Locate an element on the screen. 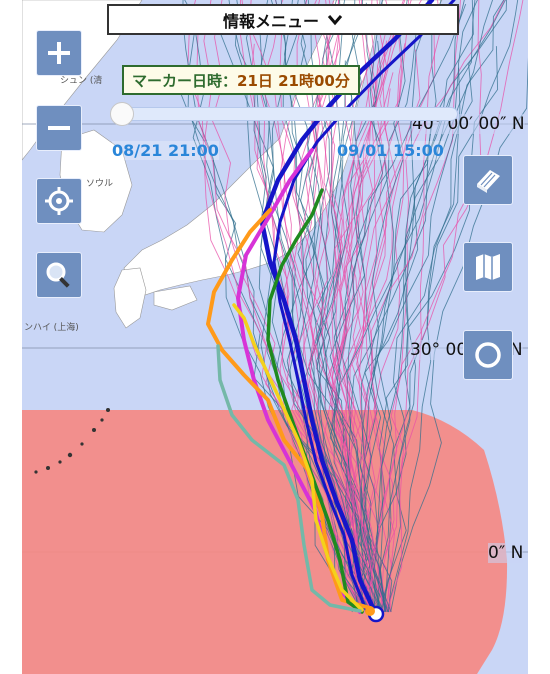 This screenshot has width=550, height=674. plus-icon is located at coordinates (59, 53).